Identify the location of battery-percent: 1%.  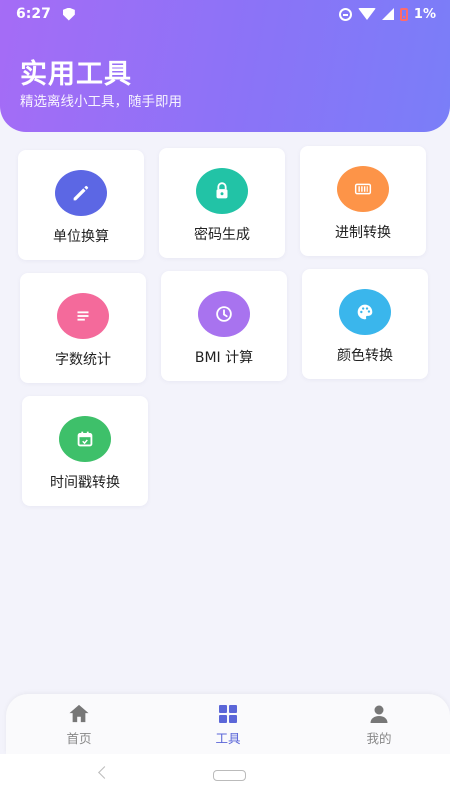
(424, 14).